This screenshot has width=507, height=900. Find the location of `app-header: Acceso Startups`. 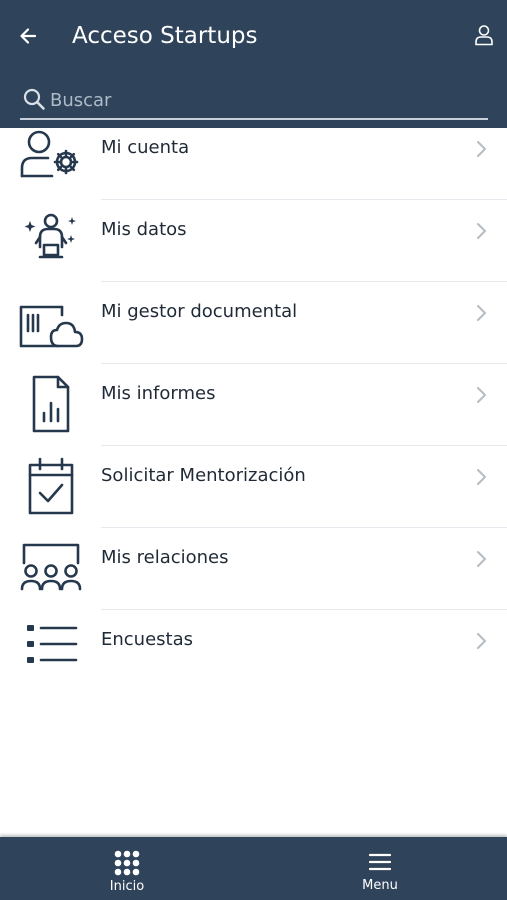

app-header: Acceso Startups is located at coordinates (253, 64).